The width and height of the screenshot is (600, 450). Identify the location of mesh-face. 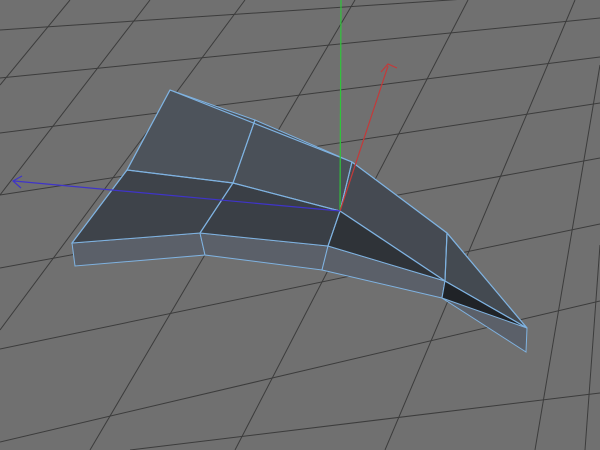
(191, 136).